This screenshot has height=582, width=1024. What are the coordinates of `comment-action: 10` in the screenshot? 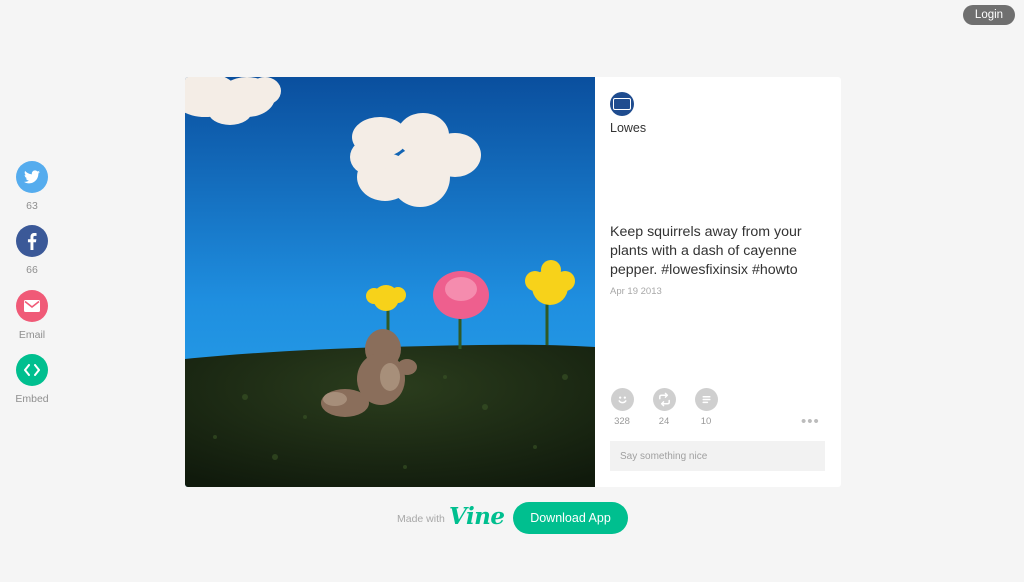 It's located at (706, 407).